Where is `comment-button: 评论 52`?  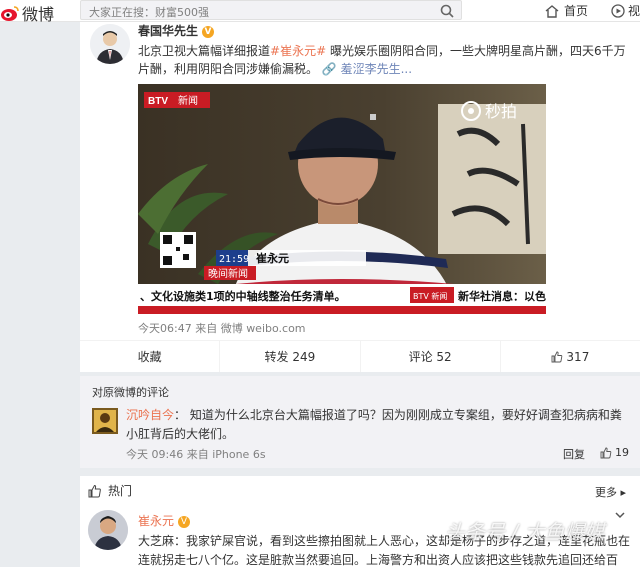
comment-button: 评论 52 is located at coordinates (431, 356).